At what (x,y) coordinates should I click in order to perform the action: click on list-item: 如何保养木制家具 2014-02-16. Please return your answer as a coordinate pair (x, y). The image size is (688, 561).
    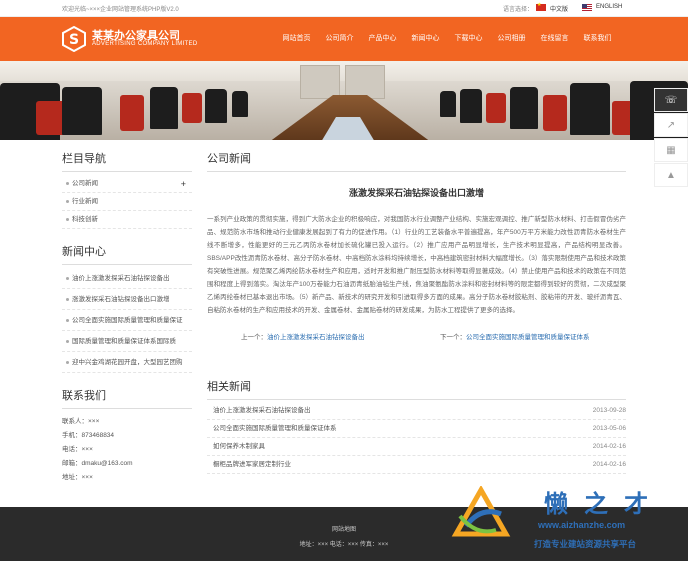
    Looking at the image, I should click on (416, 447).